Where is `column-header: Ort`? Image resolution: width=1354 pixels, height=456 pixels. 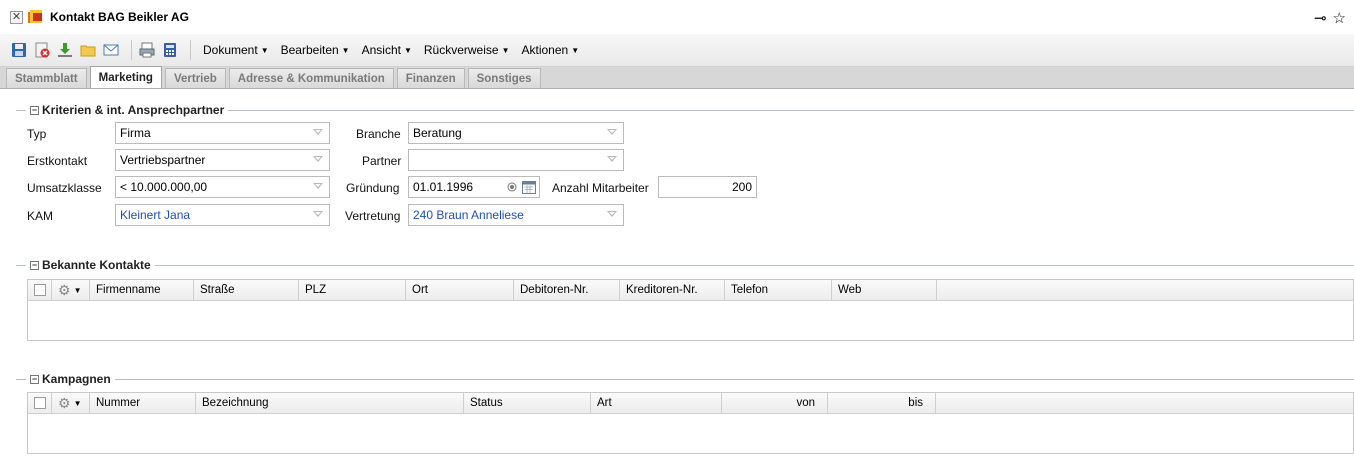 column-header: Ort is located at coordinates (460, 290).